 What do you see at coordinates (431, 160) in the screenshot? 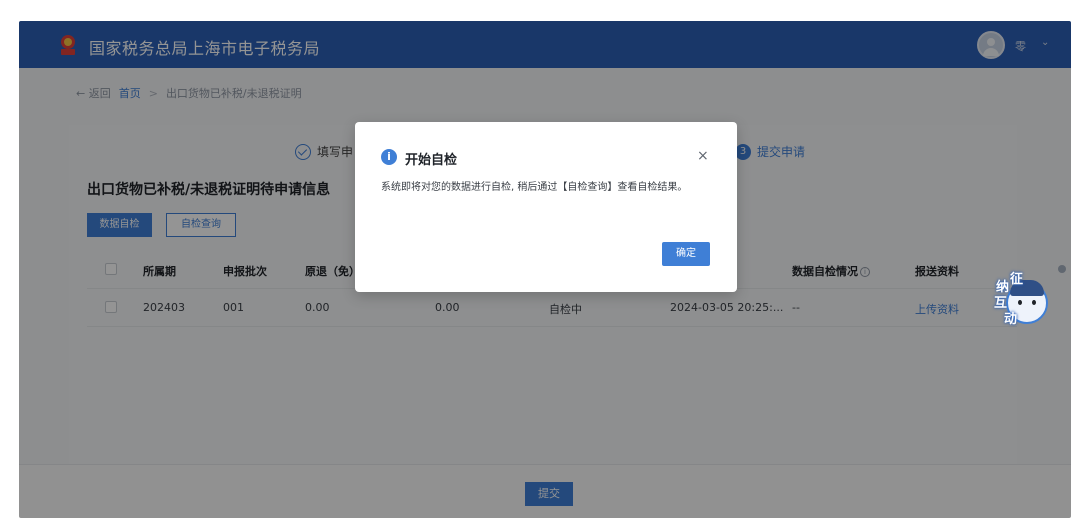
I see `dialog-title: 开始自检` at bounding box center [431, 160].